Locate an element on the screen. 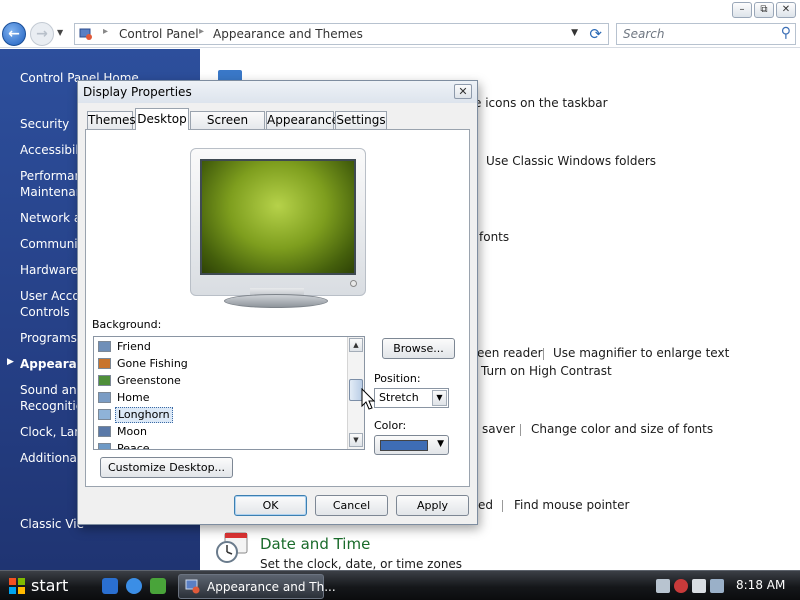  dialog-close-button: ✕ is located at coordinates (463, 91).